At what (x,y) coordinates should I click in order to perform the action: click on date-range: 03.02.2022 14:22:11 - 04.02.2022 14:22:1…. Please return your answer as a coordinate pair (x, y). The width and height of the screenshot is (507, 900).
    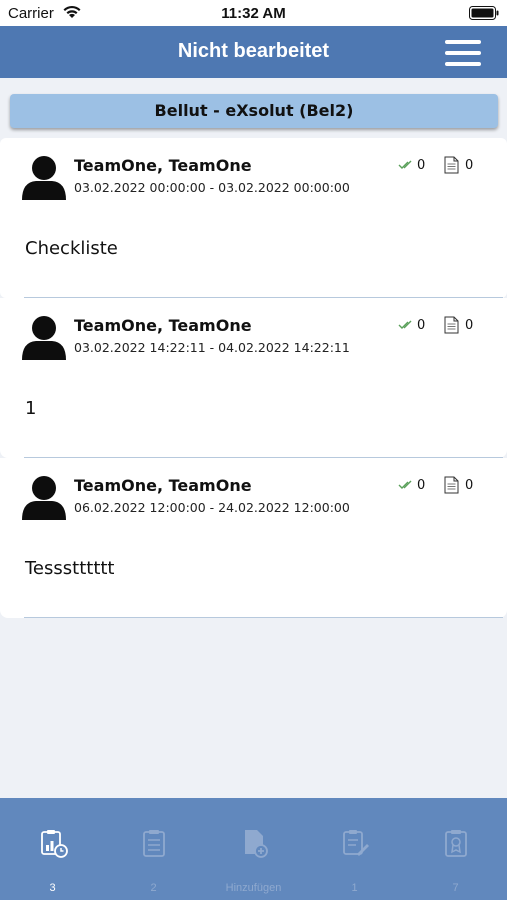
    Looking at the image, I should click on (212, 347).